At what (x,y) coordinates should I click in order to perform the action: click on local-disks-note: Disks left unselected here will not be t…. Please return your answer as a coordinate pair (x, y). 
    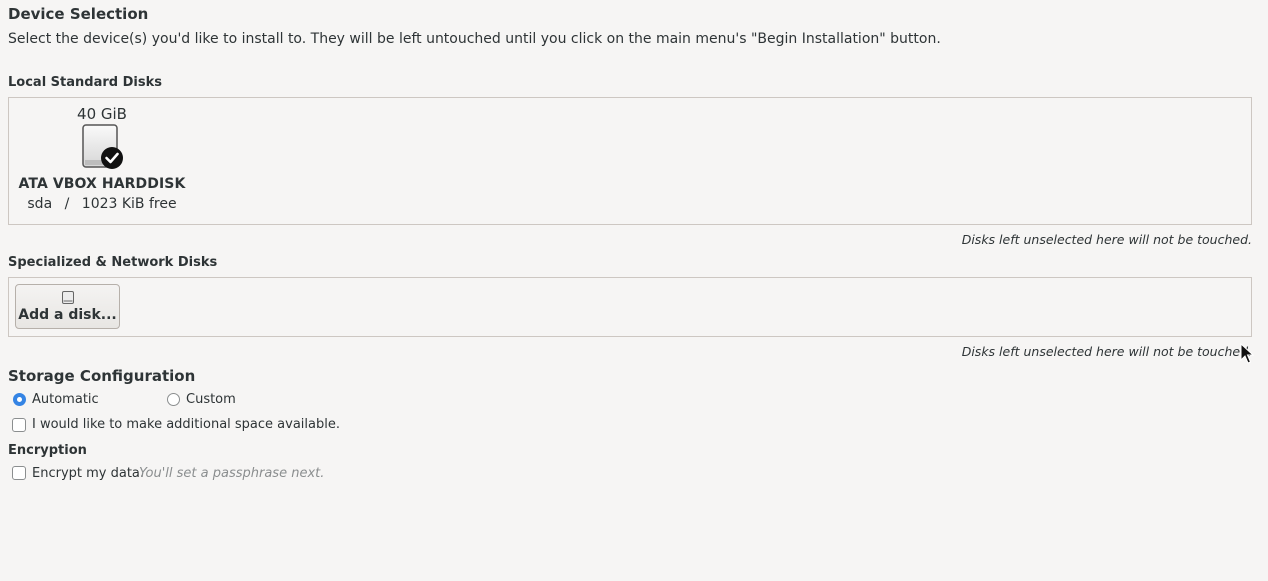
    Looking at the image, I should click on (1106, 239).